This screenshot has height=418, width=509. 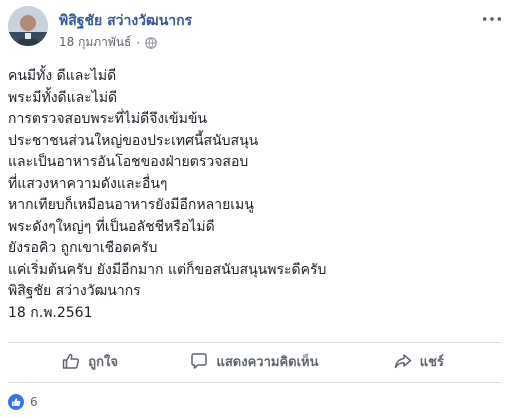 What do you see at coordinates (402, 361) in the screenshot?
I see `share-icon` at bounding box center [402, 361].